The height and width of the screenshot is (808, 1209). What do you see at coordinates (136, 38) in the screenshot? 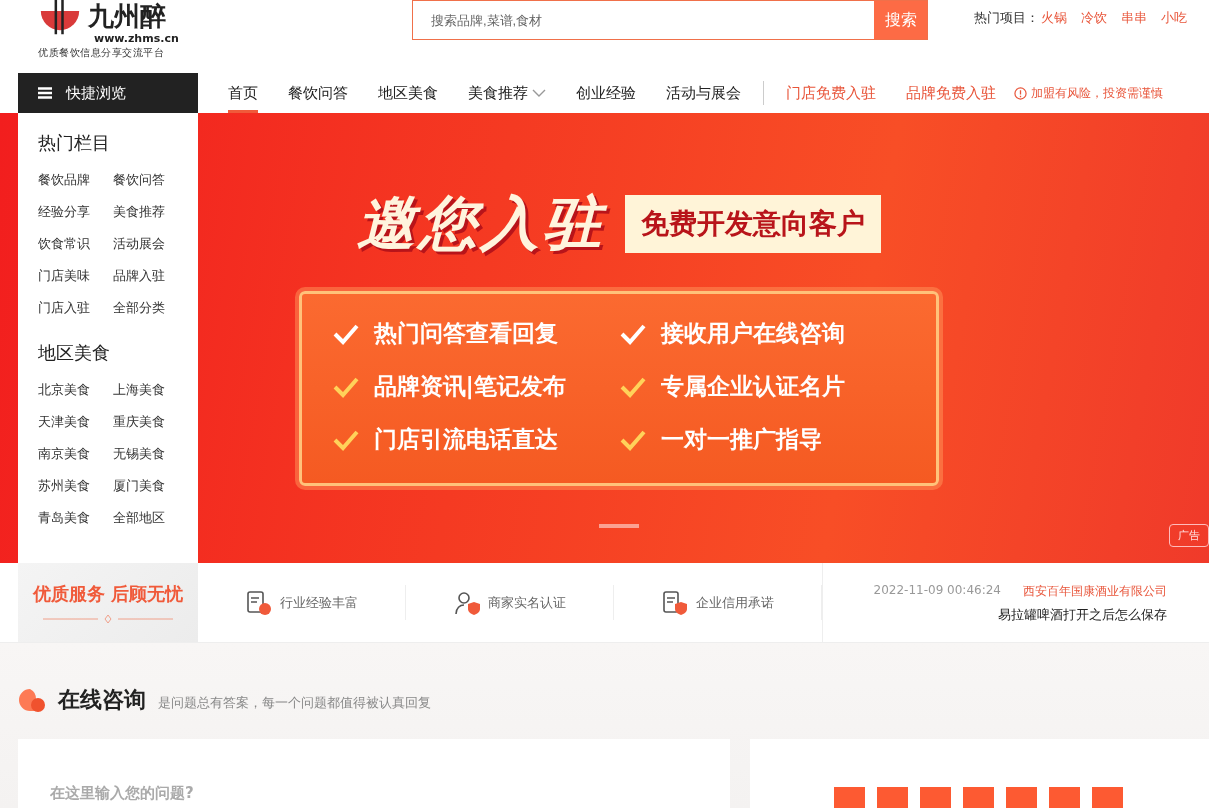
I see `logo-url: www.zhms.cn` at bounding box center [136, 38].